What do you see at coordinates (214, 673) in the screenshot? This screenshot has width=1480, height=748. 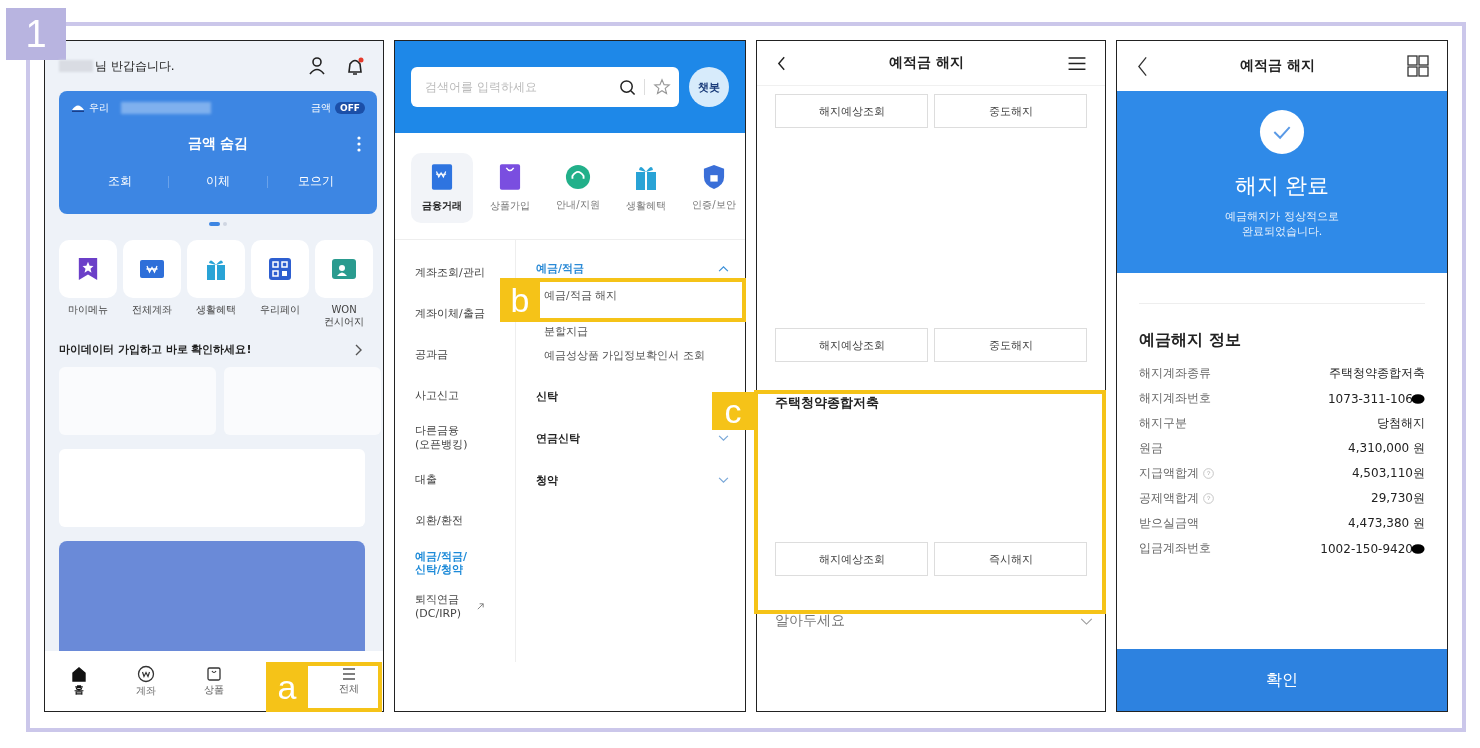 I see `bag-icon` at bounding box center [214, 673].